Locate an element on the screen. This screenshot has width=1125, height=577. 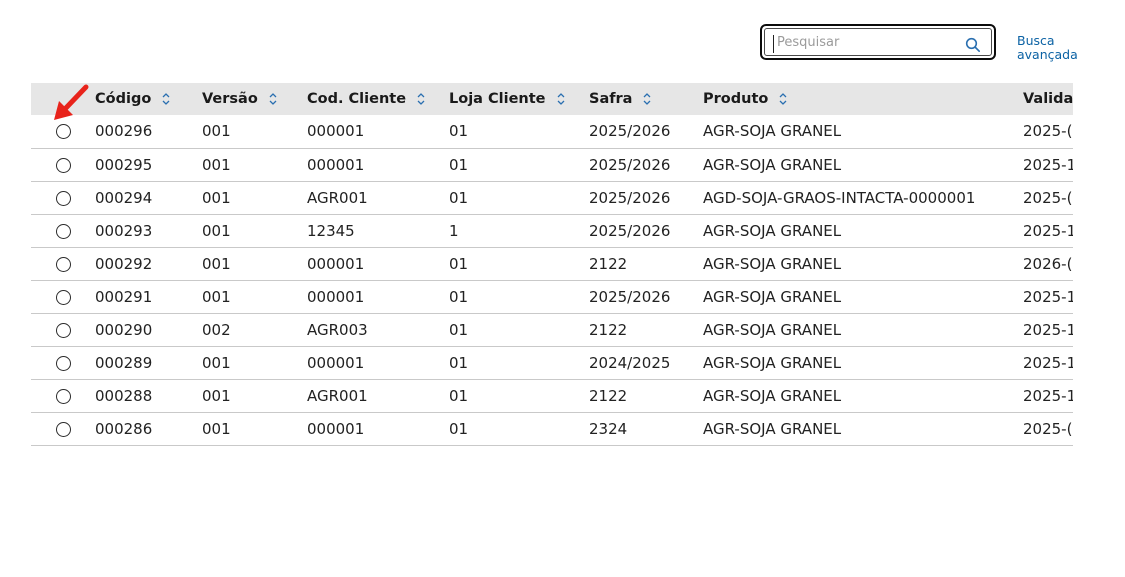
search-icon is located at coordinates (973, 45).